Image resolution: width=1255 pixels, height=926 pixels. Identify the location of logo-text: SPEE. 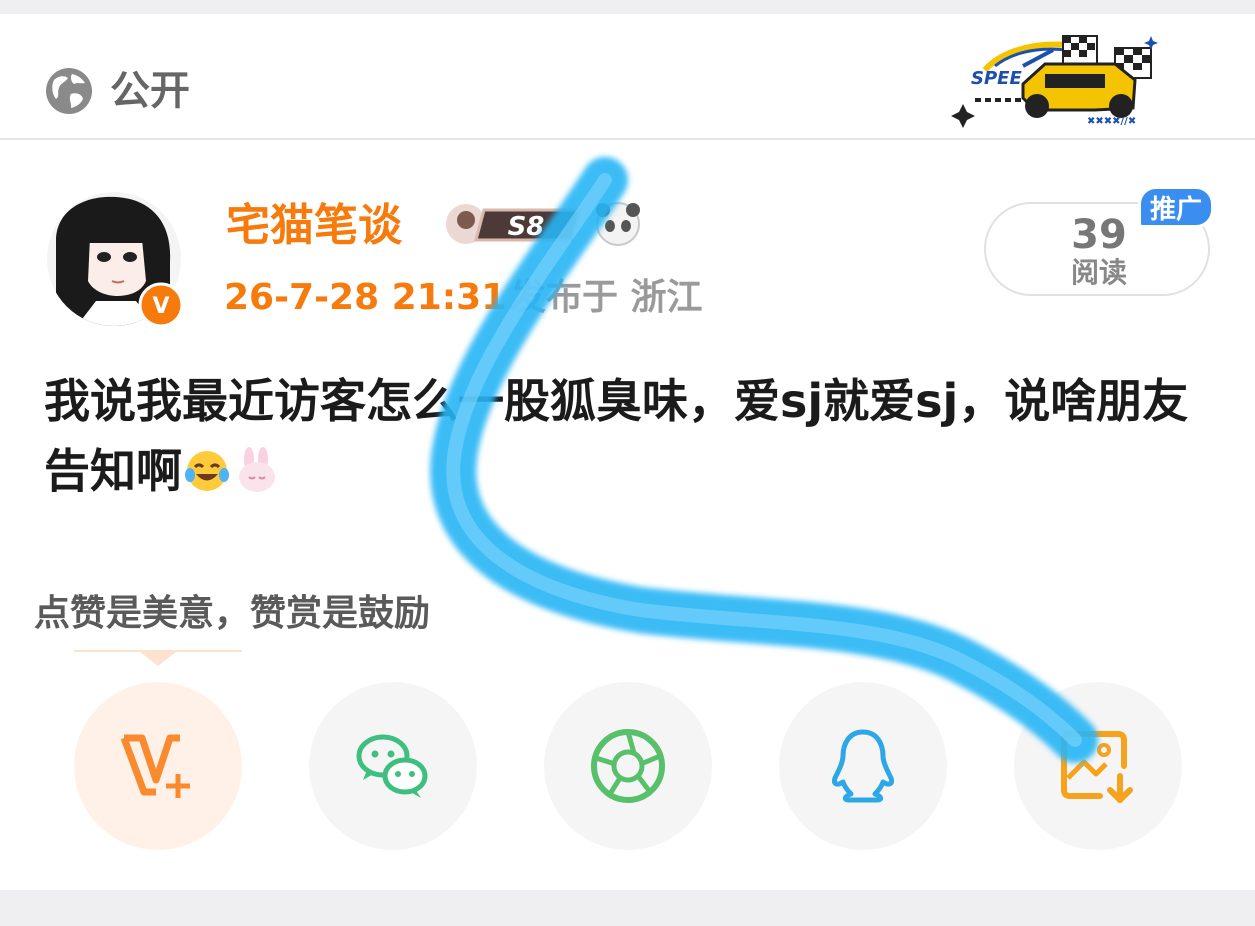
(996, 78).